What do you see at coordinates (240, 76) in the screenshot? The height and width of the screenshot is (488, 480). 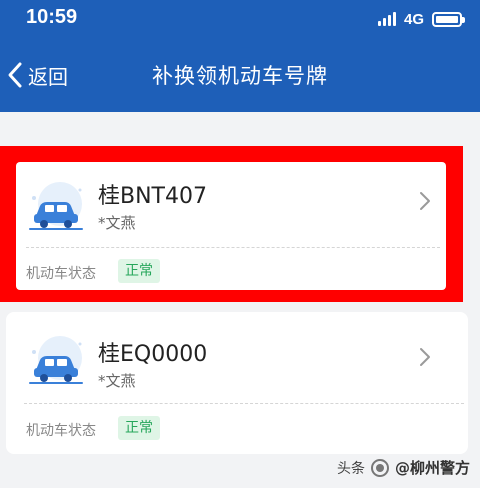 I see `page-title: 补换领机动车号牌` at bounding box center [240, 76].